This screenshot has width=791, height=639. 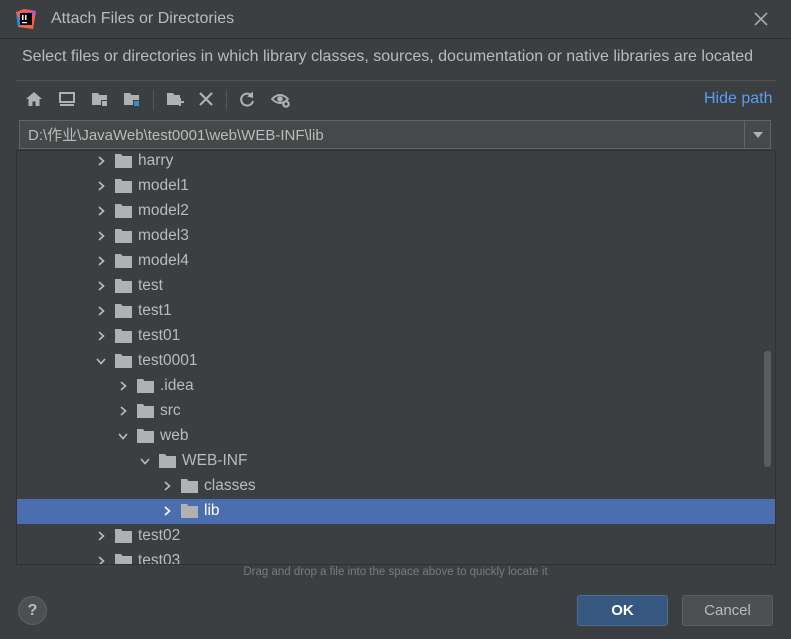 I want to click on hide-path-link: Hide path, so click(x=738, y=99).